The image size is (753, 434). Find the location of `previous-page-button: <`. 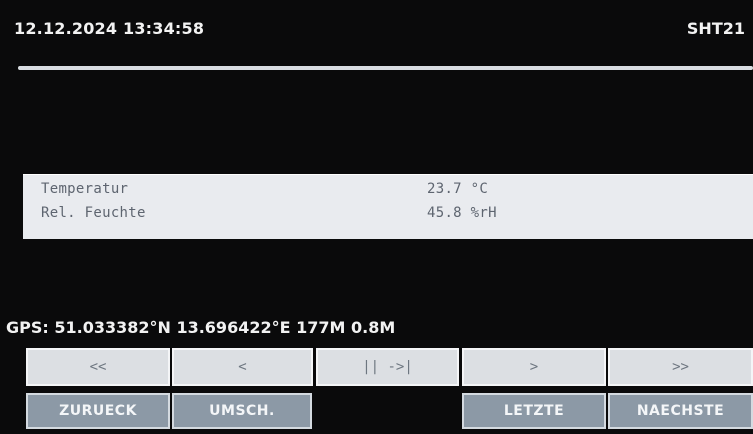

previous-page-button: < is located at coordinates (242, 367).